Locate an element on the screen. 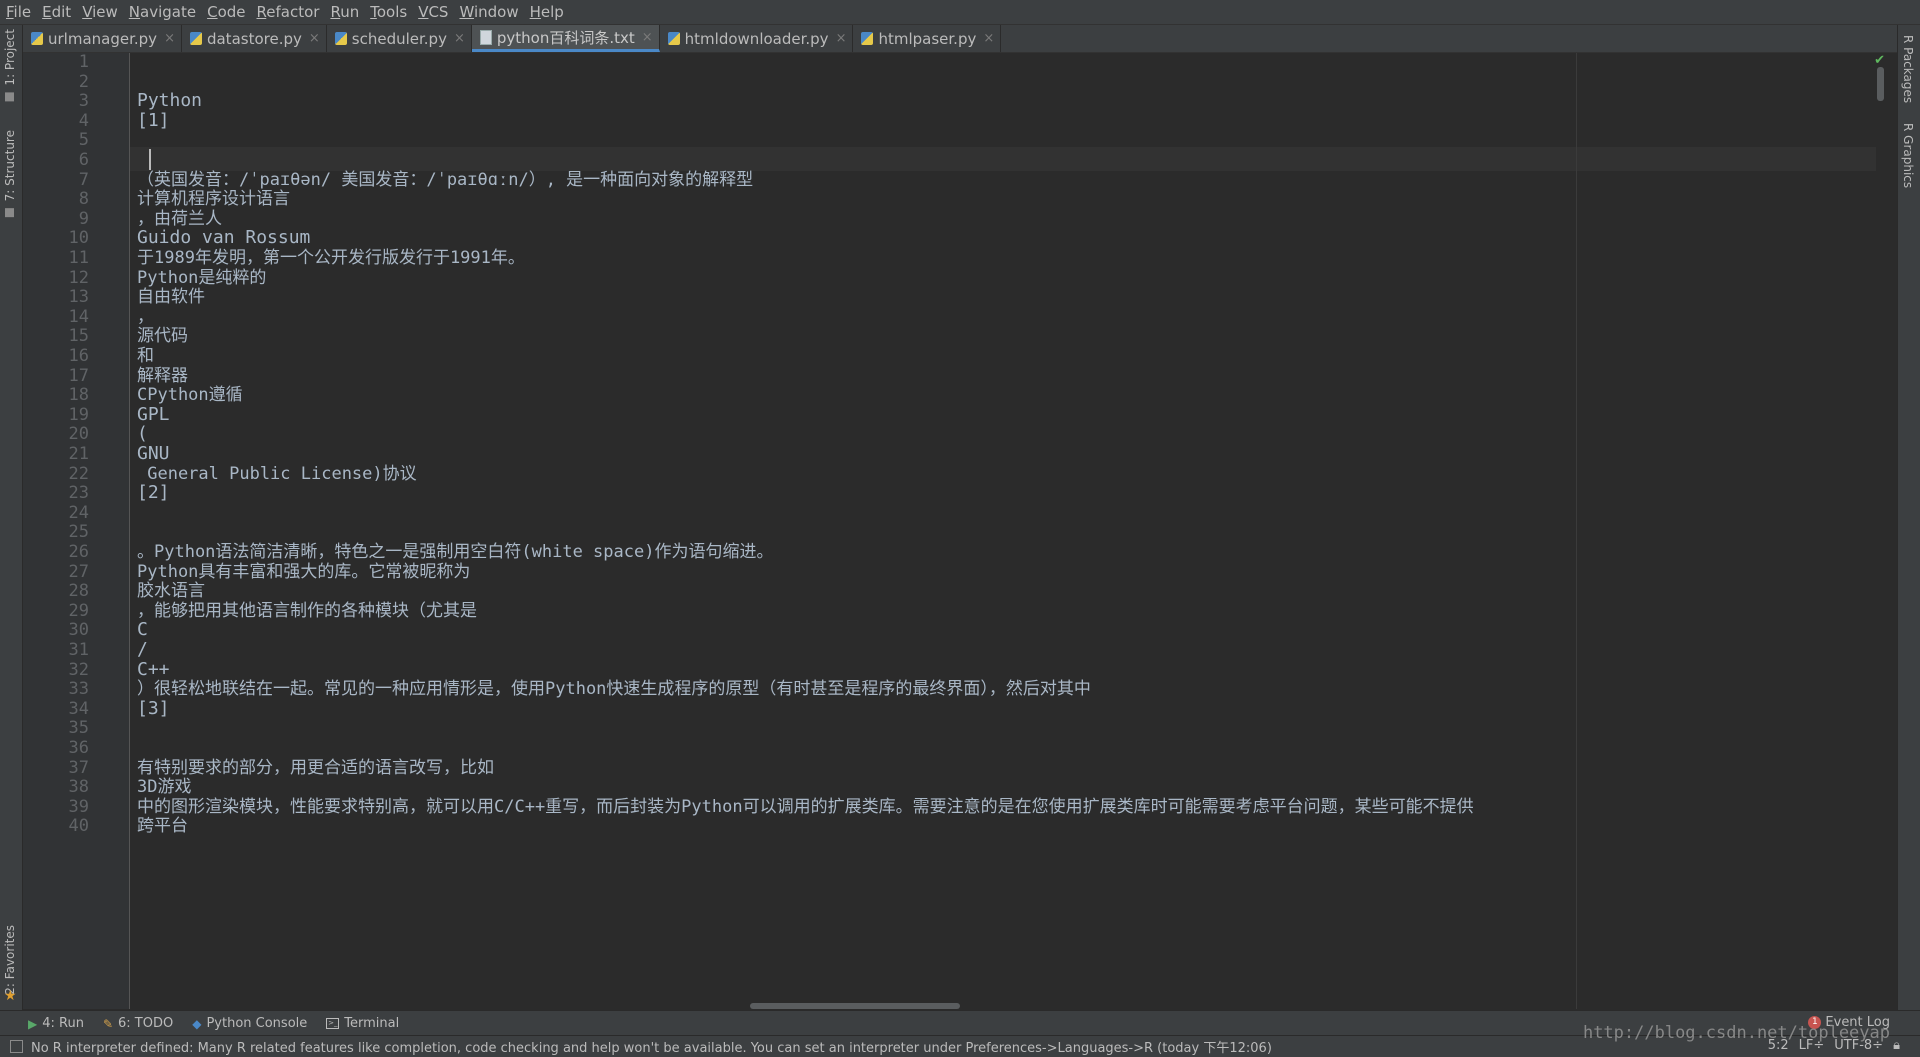  menu-item: VCS is located at coordinates (432, 12).